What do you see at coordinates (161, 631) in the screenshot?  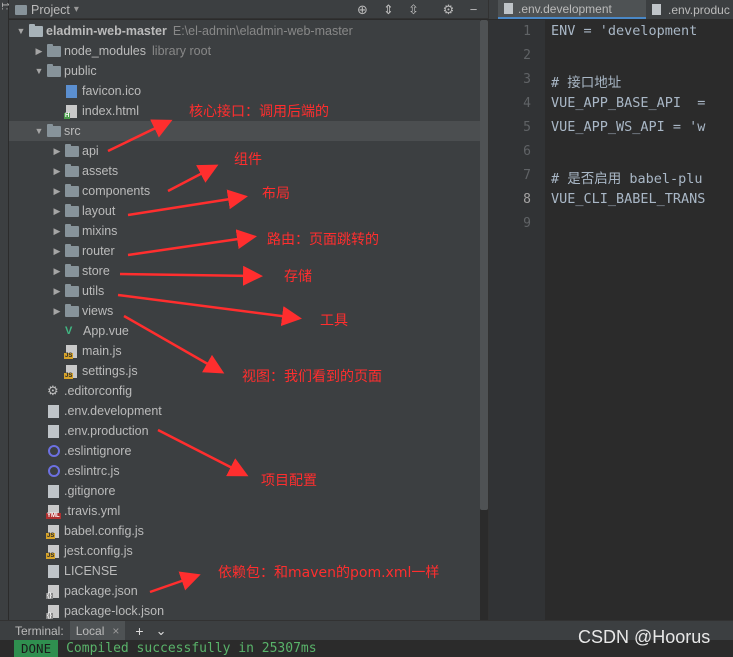 I see `chevron-down-icon: ⌄` at bounding box center [161, 631].